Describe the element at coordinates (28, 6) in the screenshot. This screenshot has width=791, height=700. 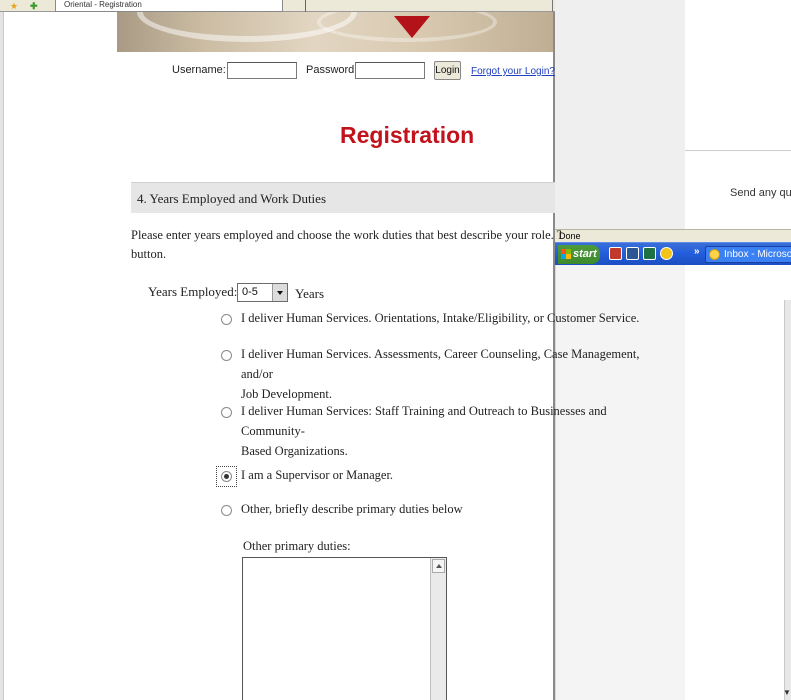
I see `favorites-toolbar: ★ ✚` at that location.